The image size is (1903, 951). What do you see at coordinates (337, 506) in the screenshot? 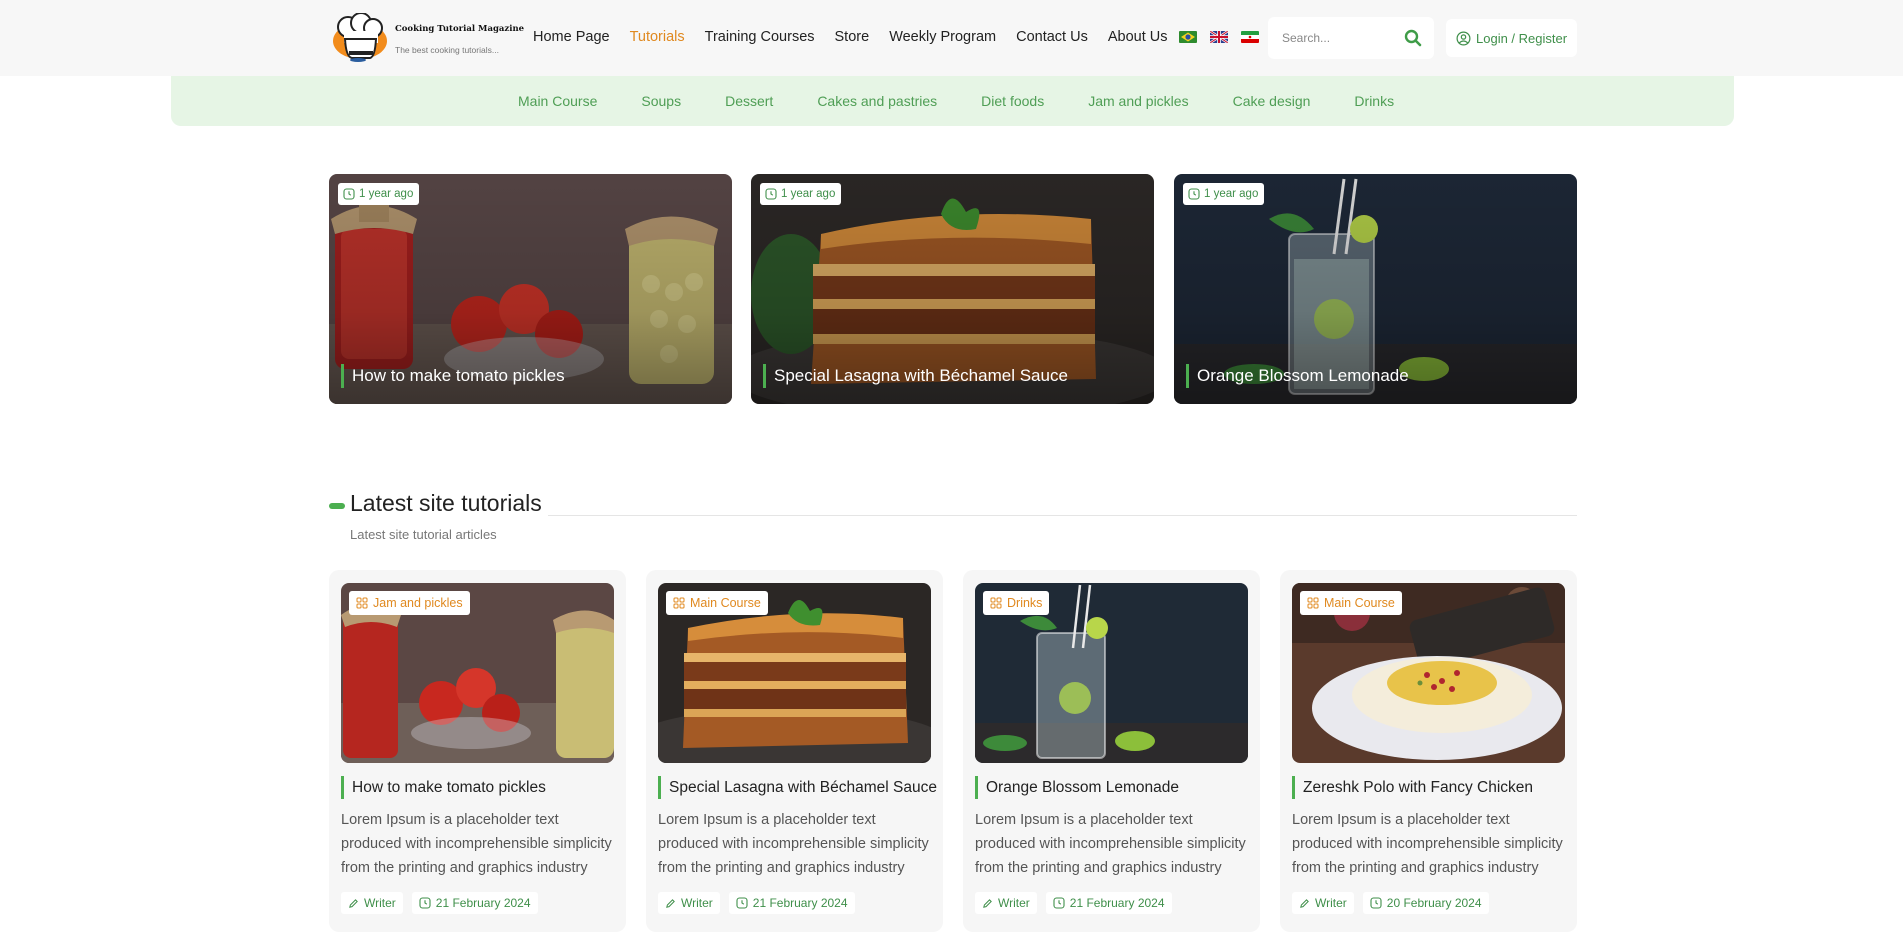
I see `section-marker` at bounding box center [337, 506].